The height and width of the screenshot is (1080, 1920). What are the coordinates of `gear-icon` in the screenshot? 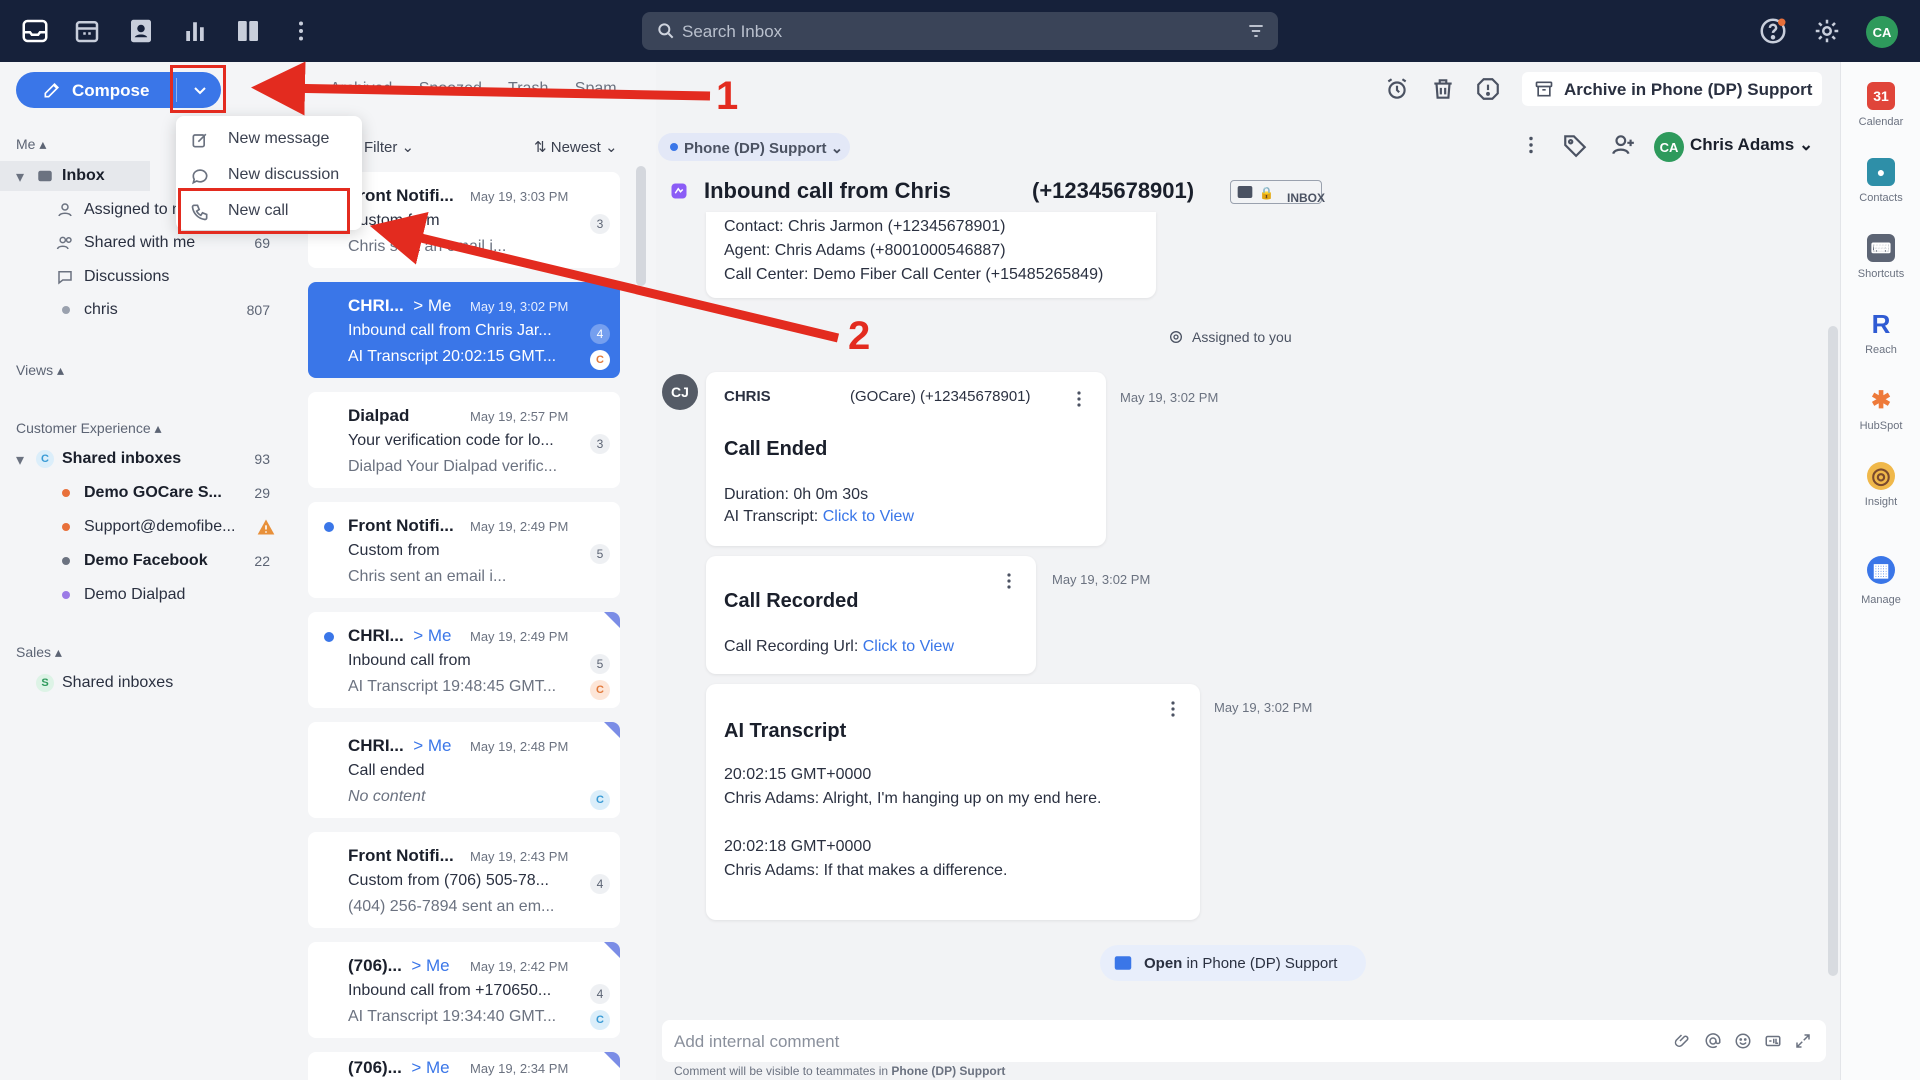 It's located at (1827, 31).